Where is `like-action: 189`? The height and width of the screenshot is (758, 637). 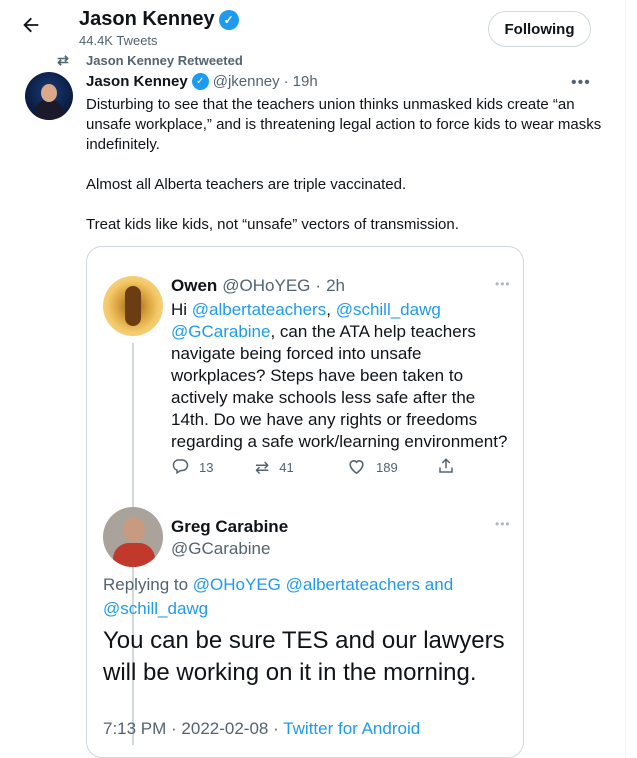
like-action: 189 is located at coordinates (392, 467).